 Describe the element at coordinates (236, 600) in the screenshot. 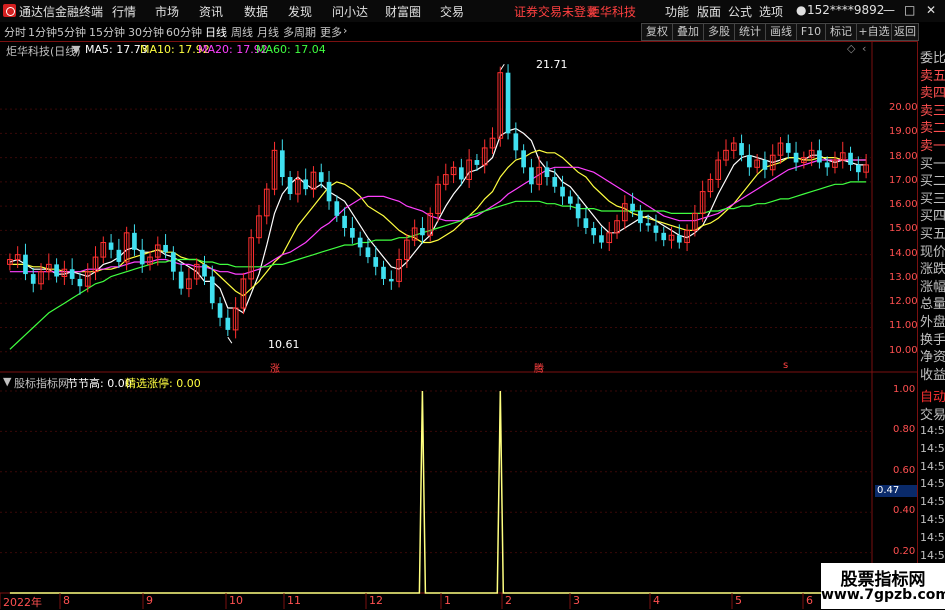

I see `x-tick-label: 10` at that location.